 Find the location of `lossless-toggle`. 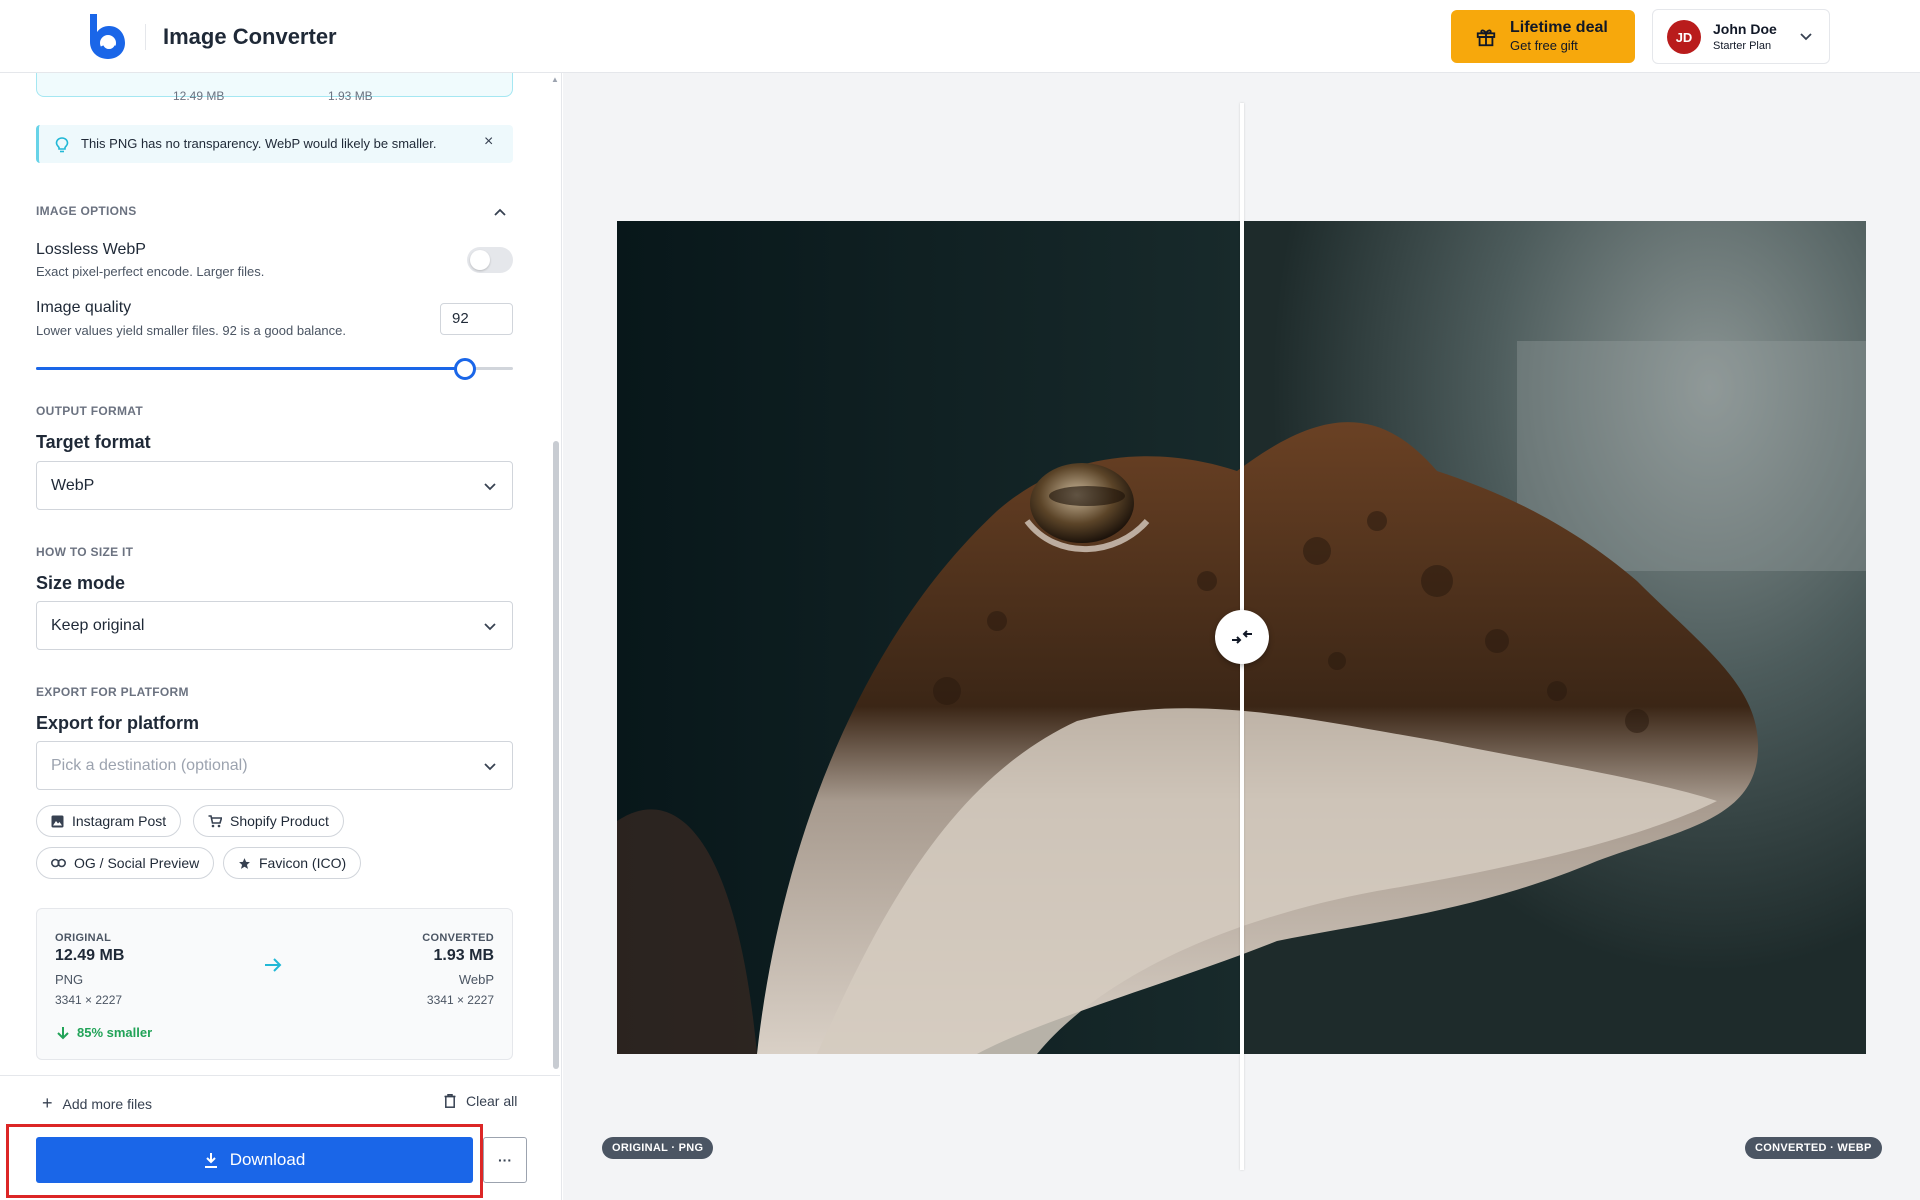

lossless-toggle is located at coordinates (490, 260).